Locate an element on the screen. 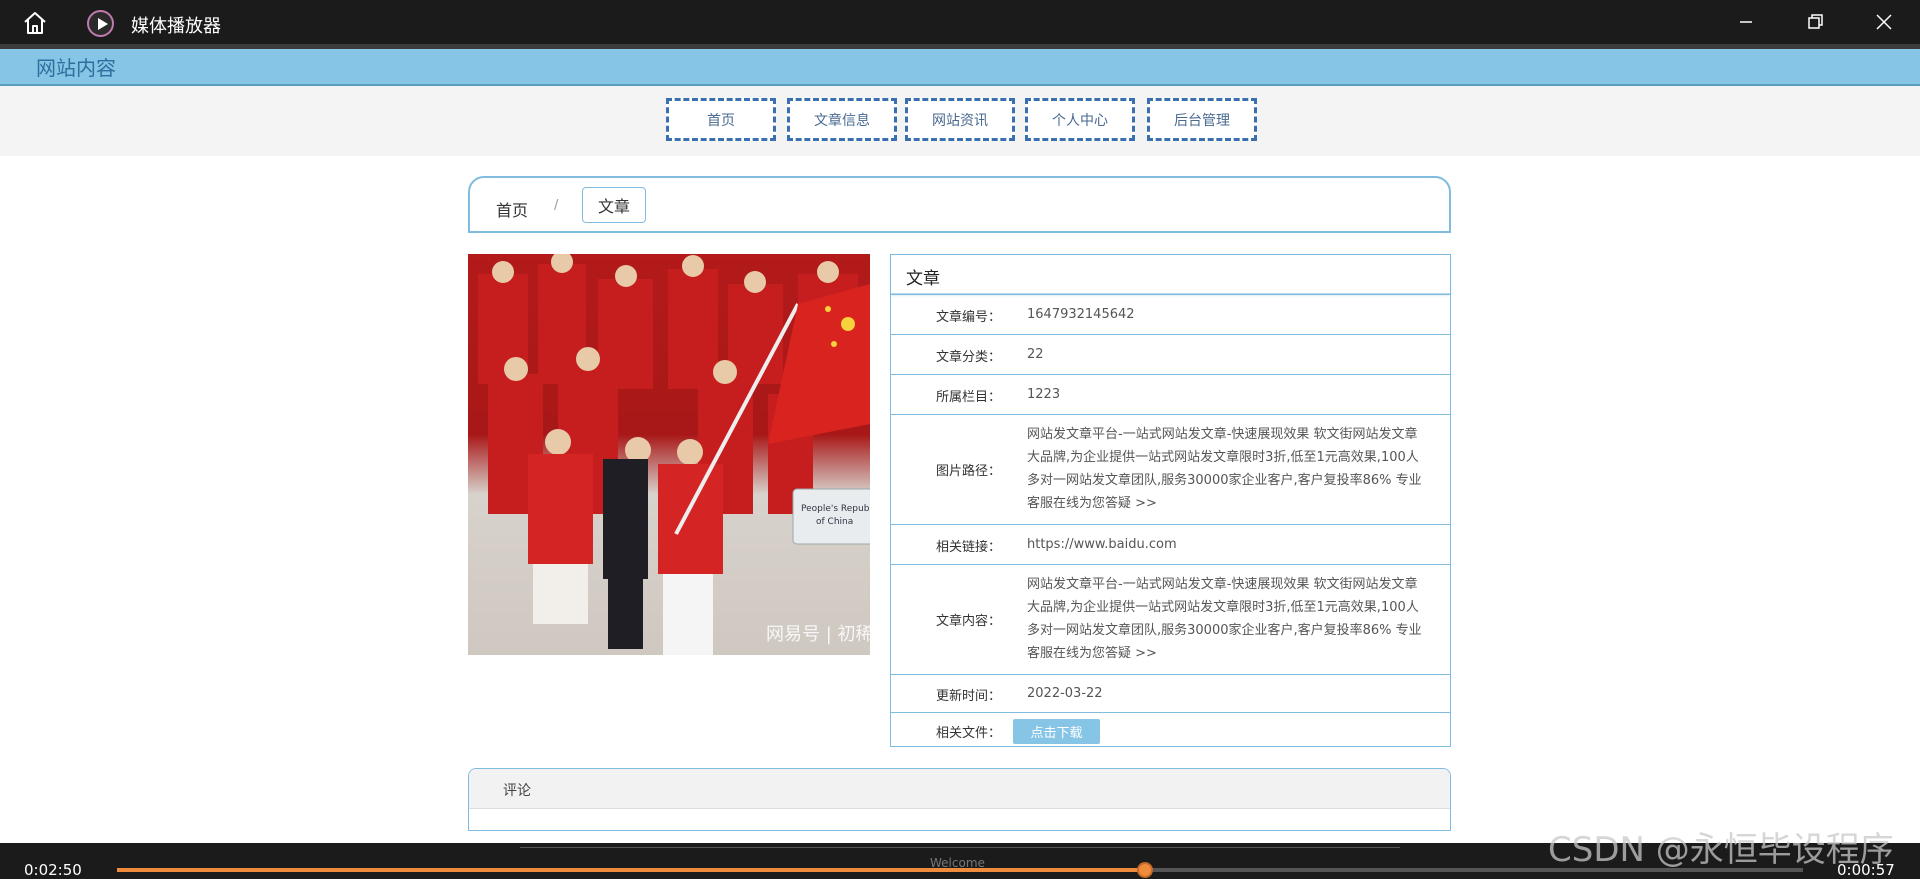 The width and height of the screenshot is (1920, 879). row-label: 相关链接： is located at coordinates (968, 547).